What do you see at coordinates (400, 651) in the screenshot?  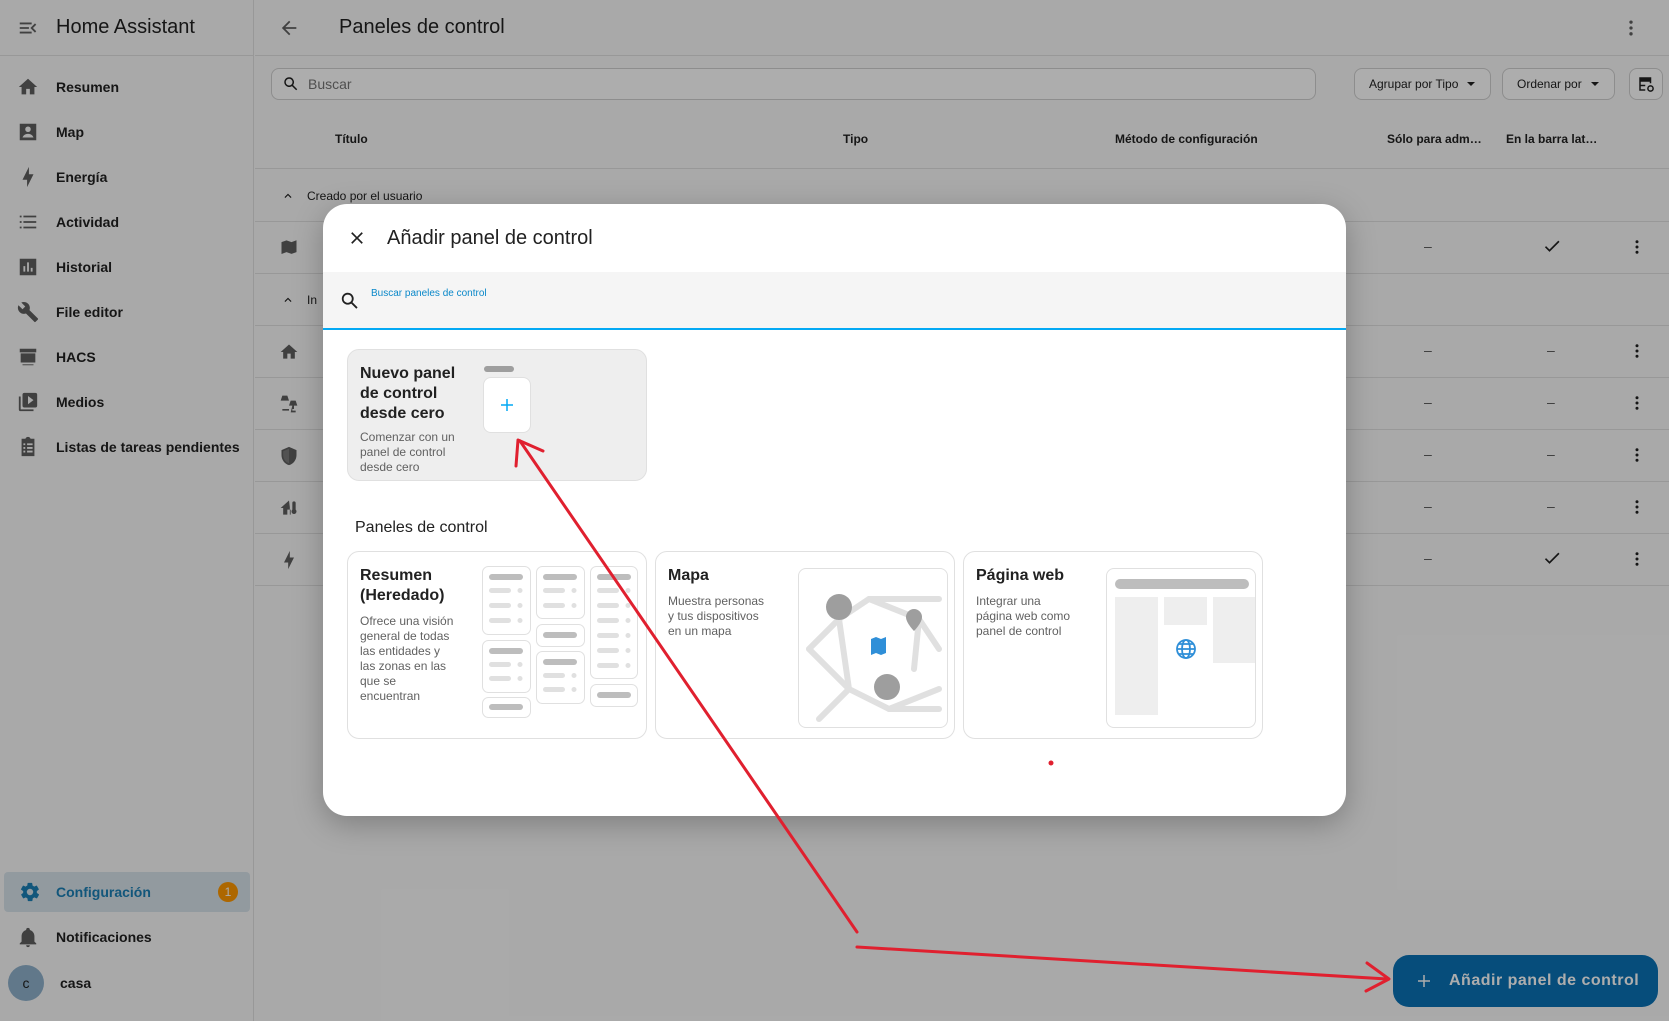 I see `card-desc-line: las entidades y` at bounding box center [400, 651].